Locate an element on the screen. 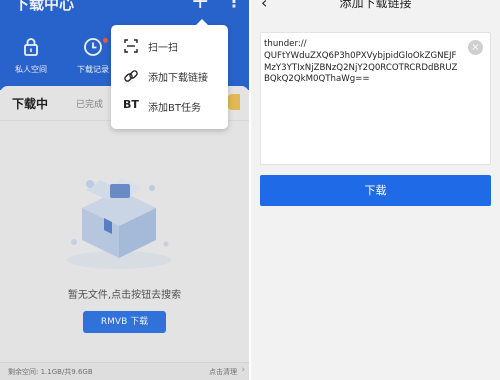 This screenshot has width=500, height=380. page-title: 添加下载链接 is located at coordinates (375, 5).